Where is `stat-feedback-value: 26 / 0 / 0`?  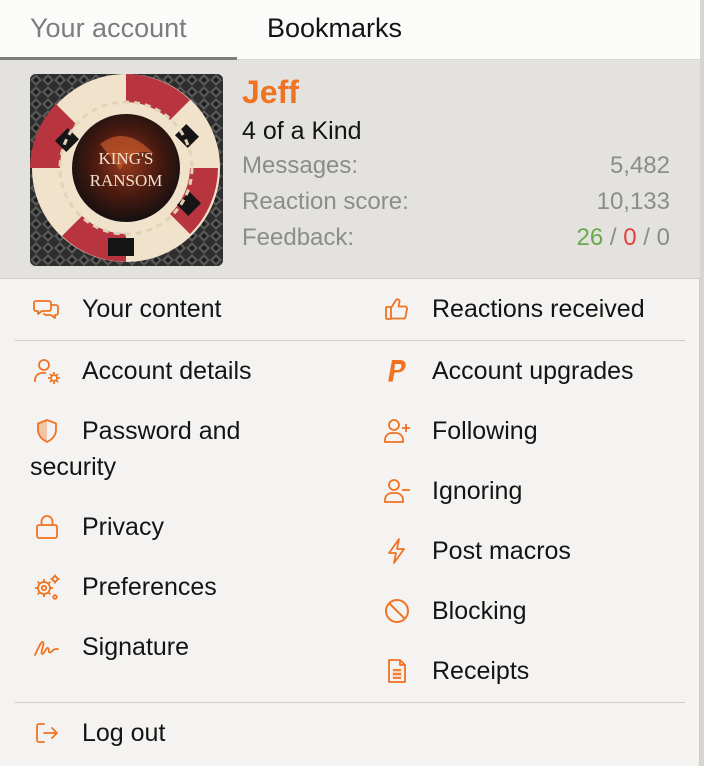
stat-feedback-value: 26 / 0 / 0 is located at coordinates (623, 238).